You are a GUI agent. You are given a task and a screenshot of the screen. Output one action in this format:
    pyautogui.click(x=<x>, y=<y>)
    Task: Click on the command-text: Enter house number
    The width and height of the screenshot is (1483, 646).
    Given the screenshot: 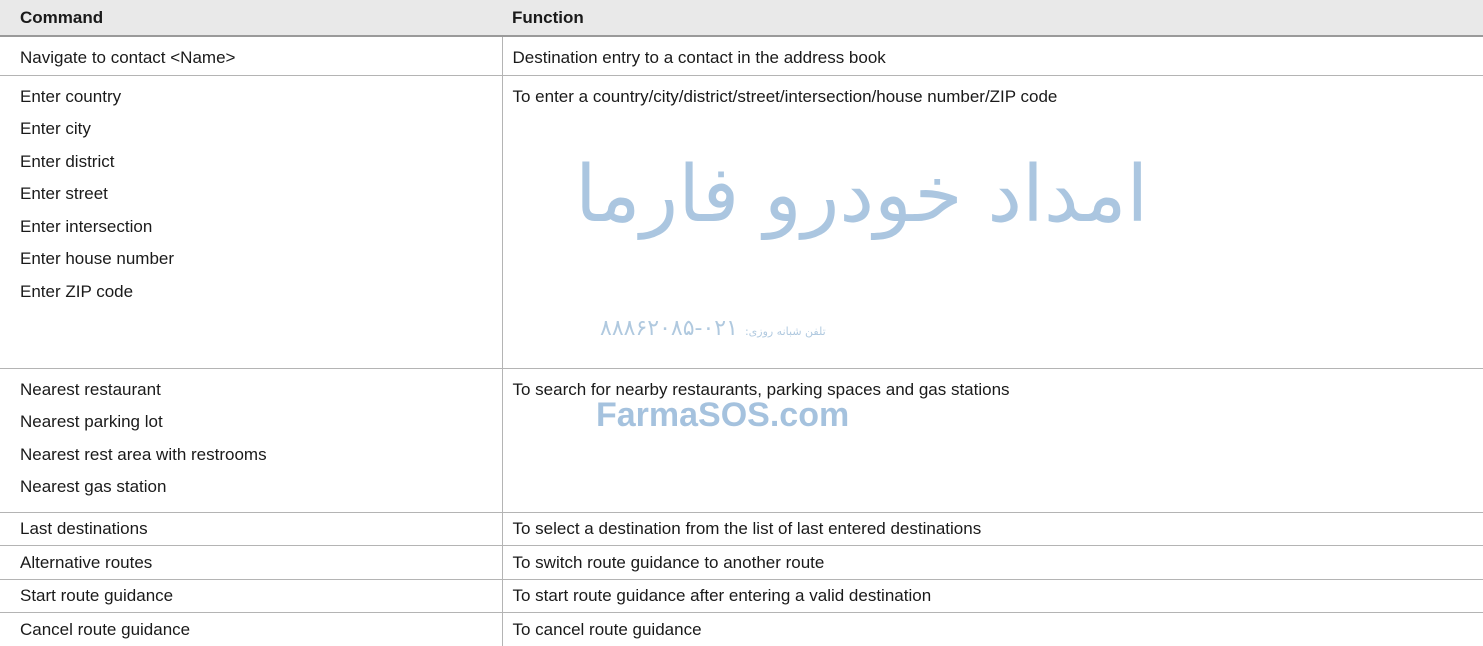 What is the action you would take?
    pyautogui.click(x=97, y=258)
    